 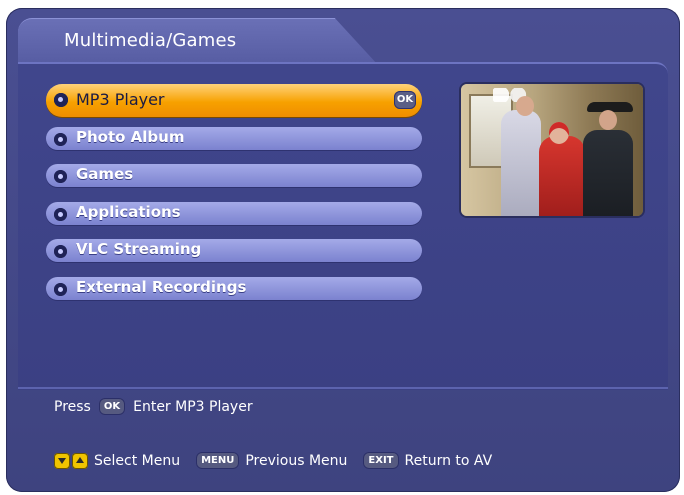 What do you see at coordinates (562, 176) in the screenshot?
I see `preview-person-center` at bounding box center [562, 176].